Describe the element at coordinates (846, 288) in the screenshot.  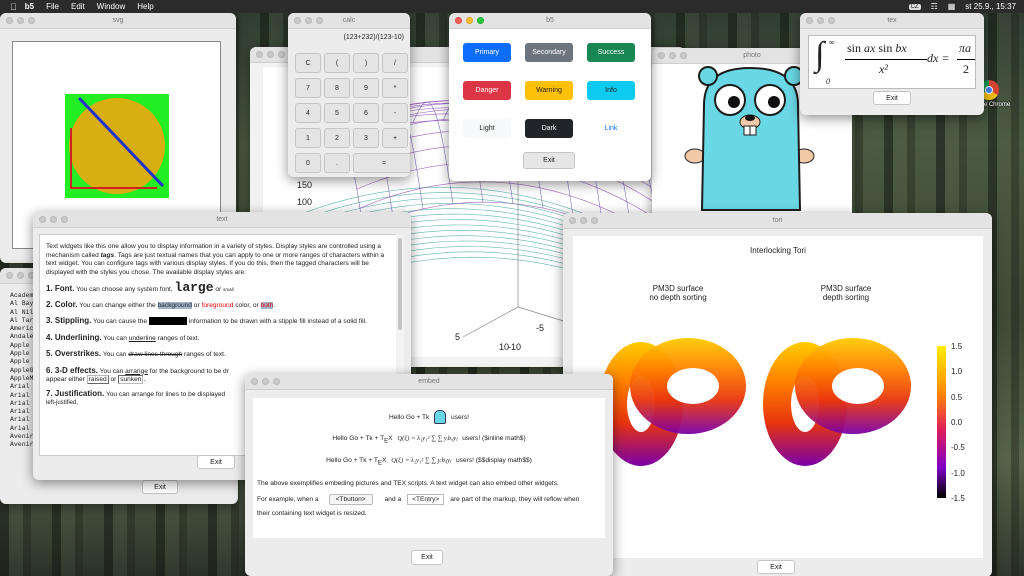
I see `tori-right-label-1: PM3D surface` at that location.